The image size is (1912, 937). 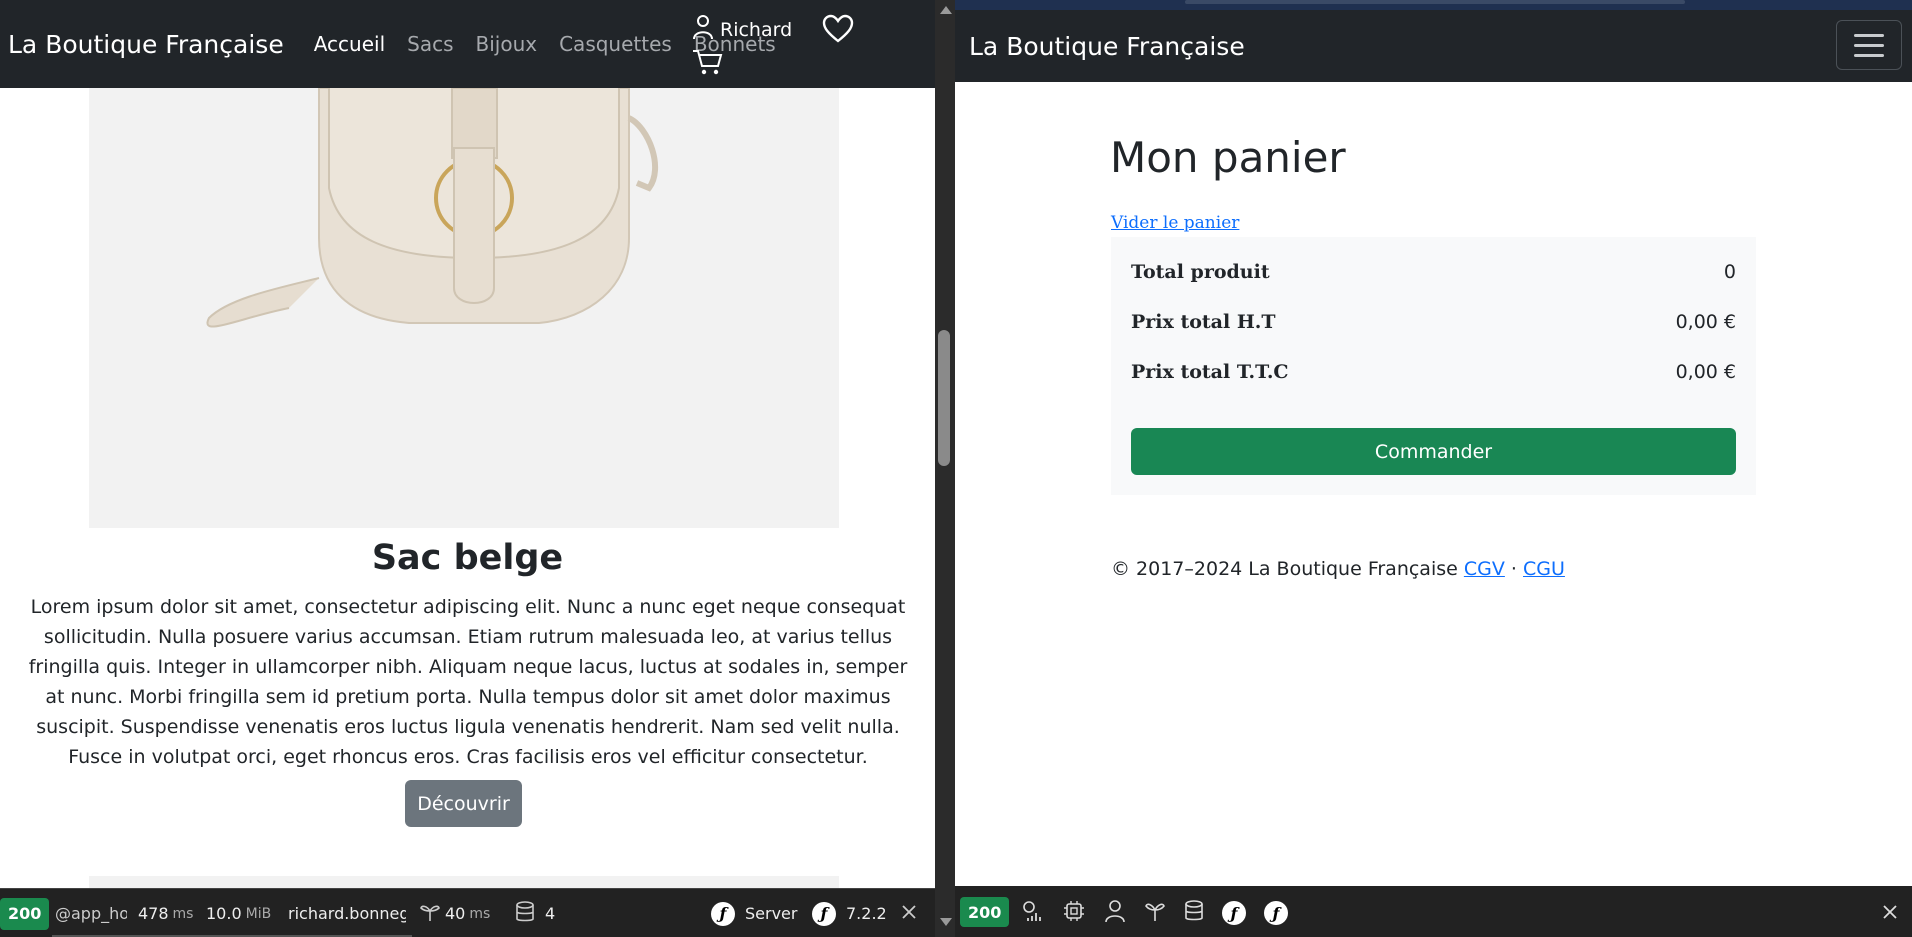 What do you see at coordinates (756, 29) in the screenshot?
I see `user-name: Richard` at bounding box center [756, 29].